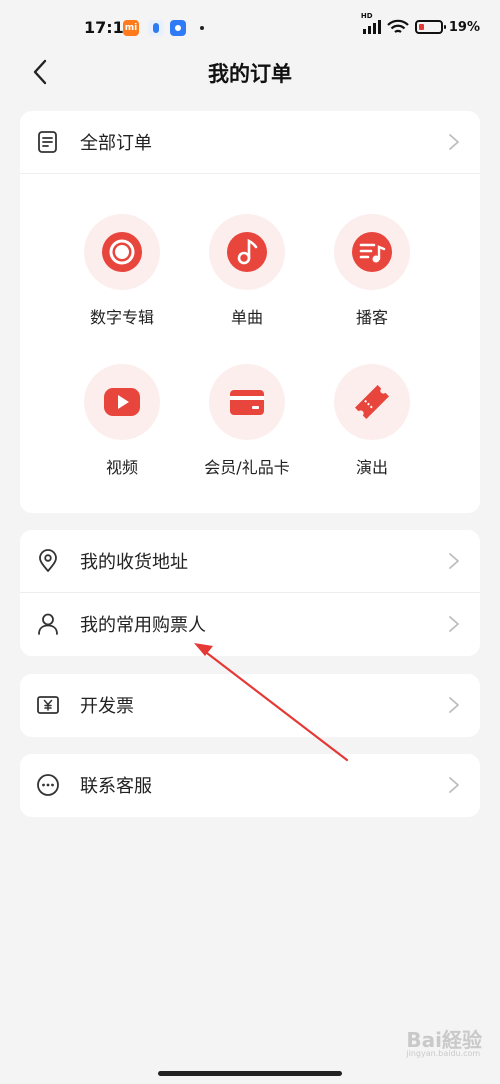 The width and height of the screenshot is (500, 1084). I want to click on wifi-icon, so click(398, 26).